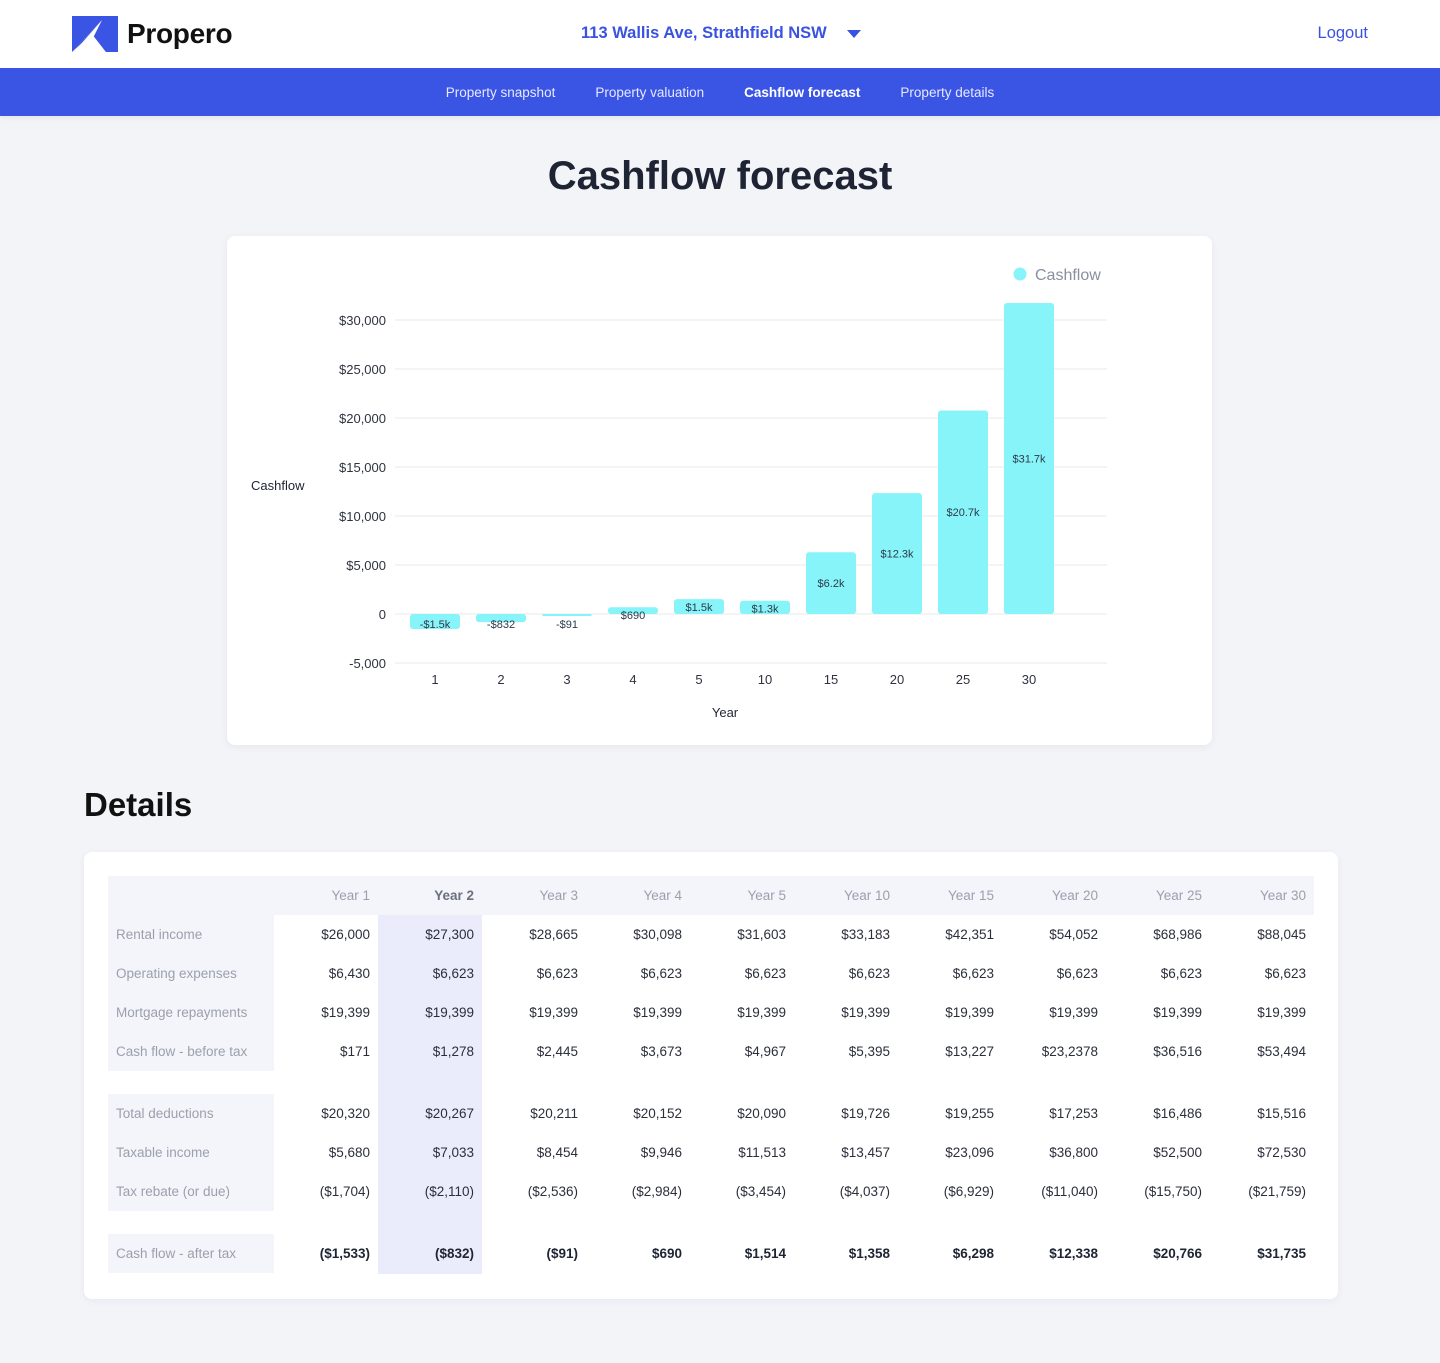 Image resolution: width=1440 pixels, height=1363 pixels. Describe the element at coordinates (326, 895) in the screenshot. I see `column-header: Year 1` at that location.